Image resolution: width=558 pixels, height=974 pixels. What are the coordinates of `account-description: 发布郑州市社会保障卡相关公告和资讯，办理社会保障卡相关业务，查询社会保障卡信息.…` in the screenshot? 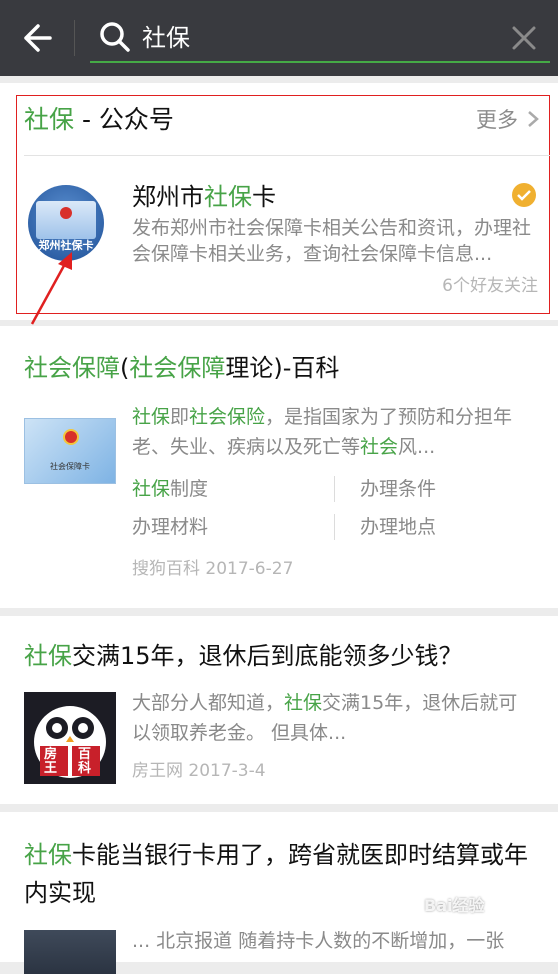 It's located at (332, 241).